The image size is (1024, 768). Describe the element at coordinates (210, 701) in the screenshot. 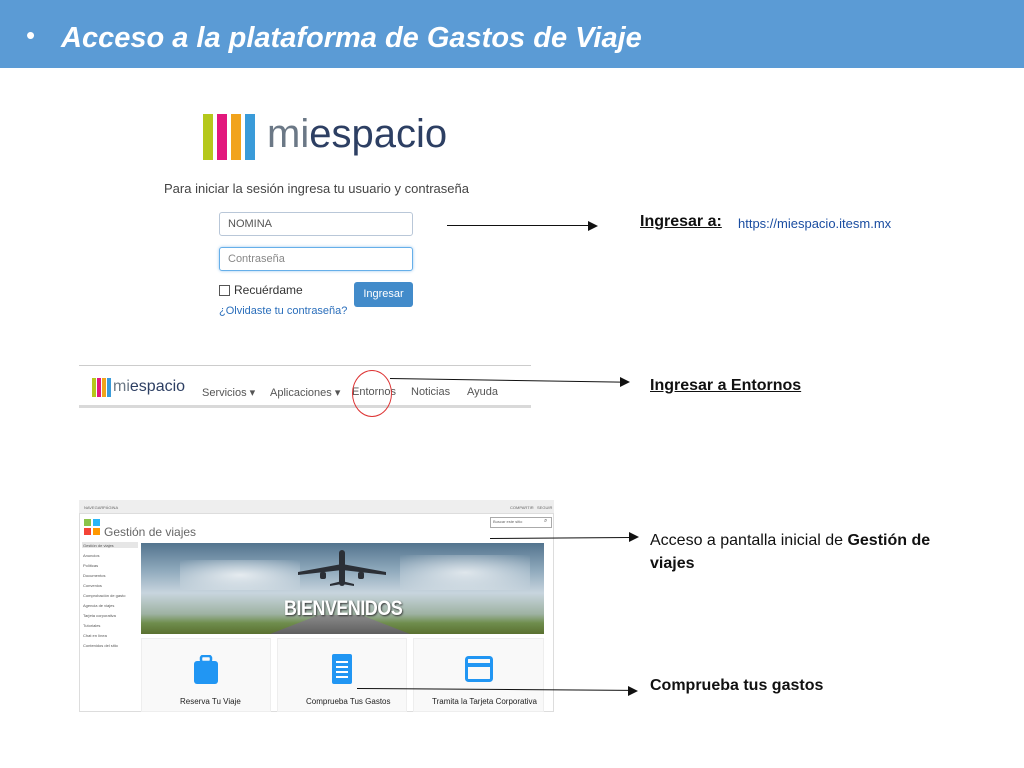

I see `tile-label-reserva: Reserva Tu Viaje` at that location.